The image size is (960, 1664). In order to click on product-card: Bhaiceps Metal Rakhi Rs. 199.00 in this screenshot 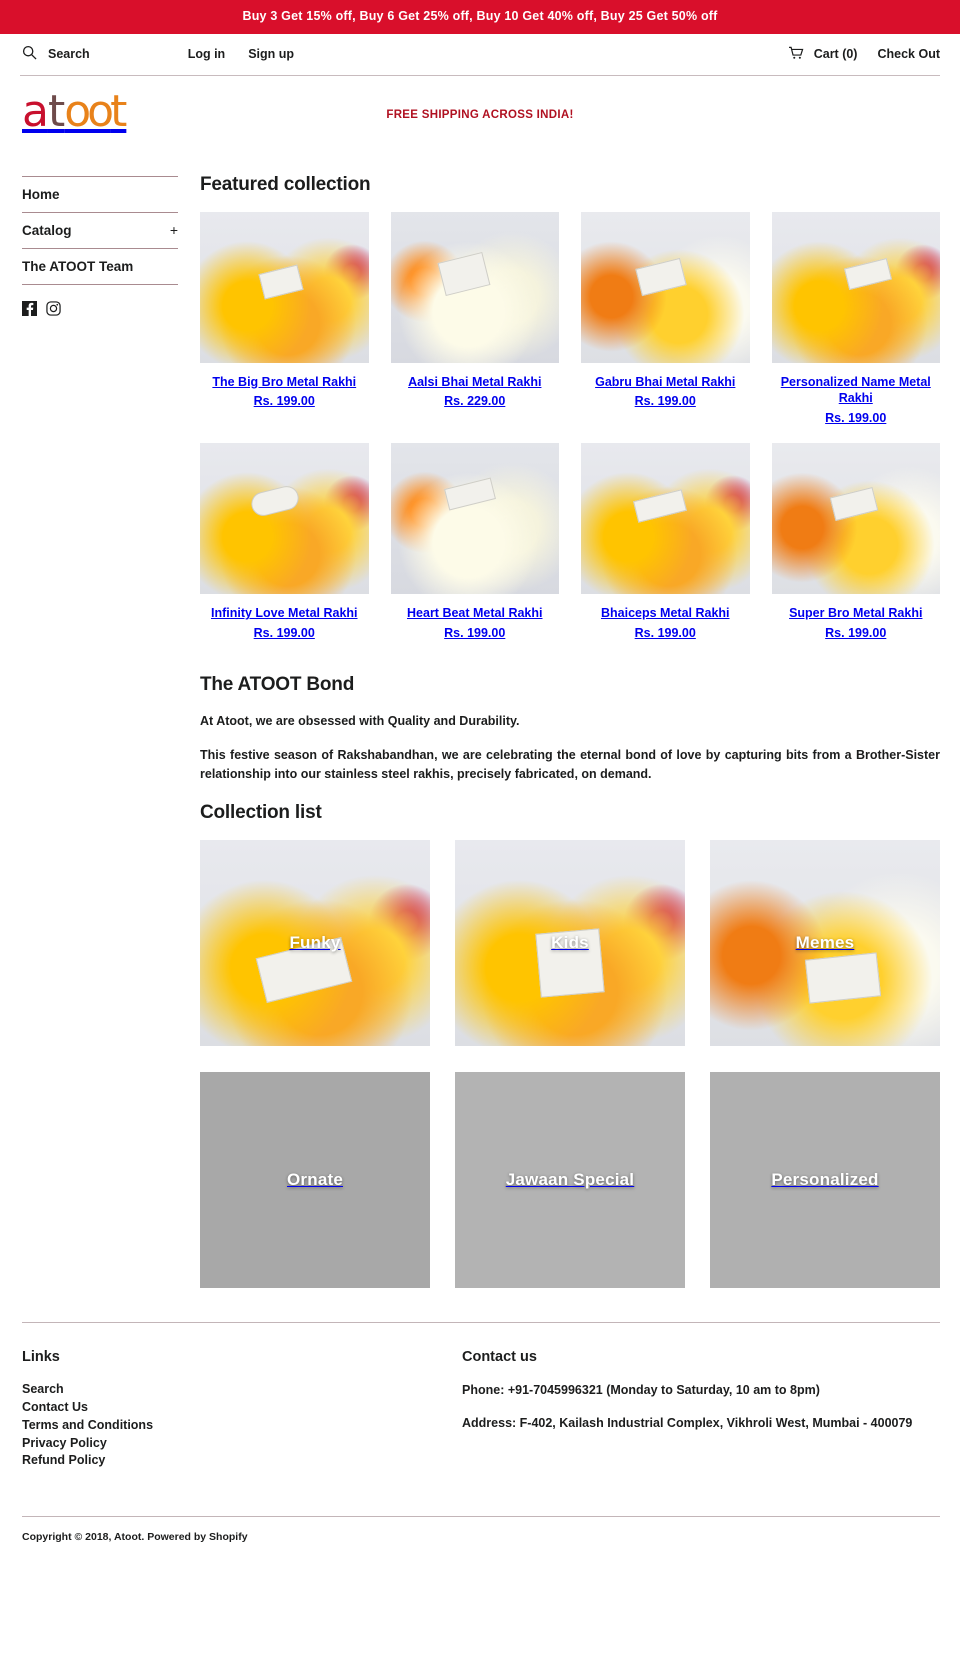, I will do `click(665, 550)`.